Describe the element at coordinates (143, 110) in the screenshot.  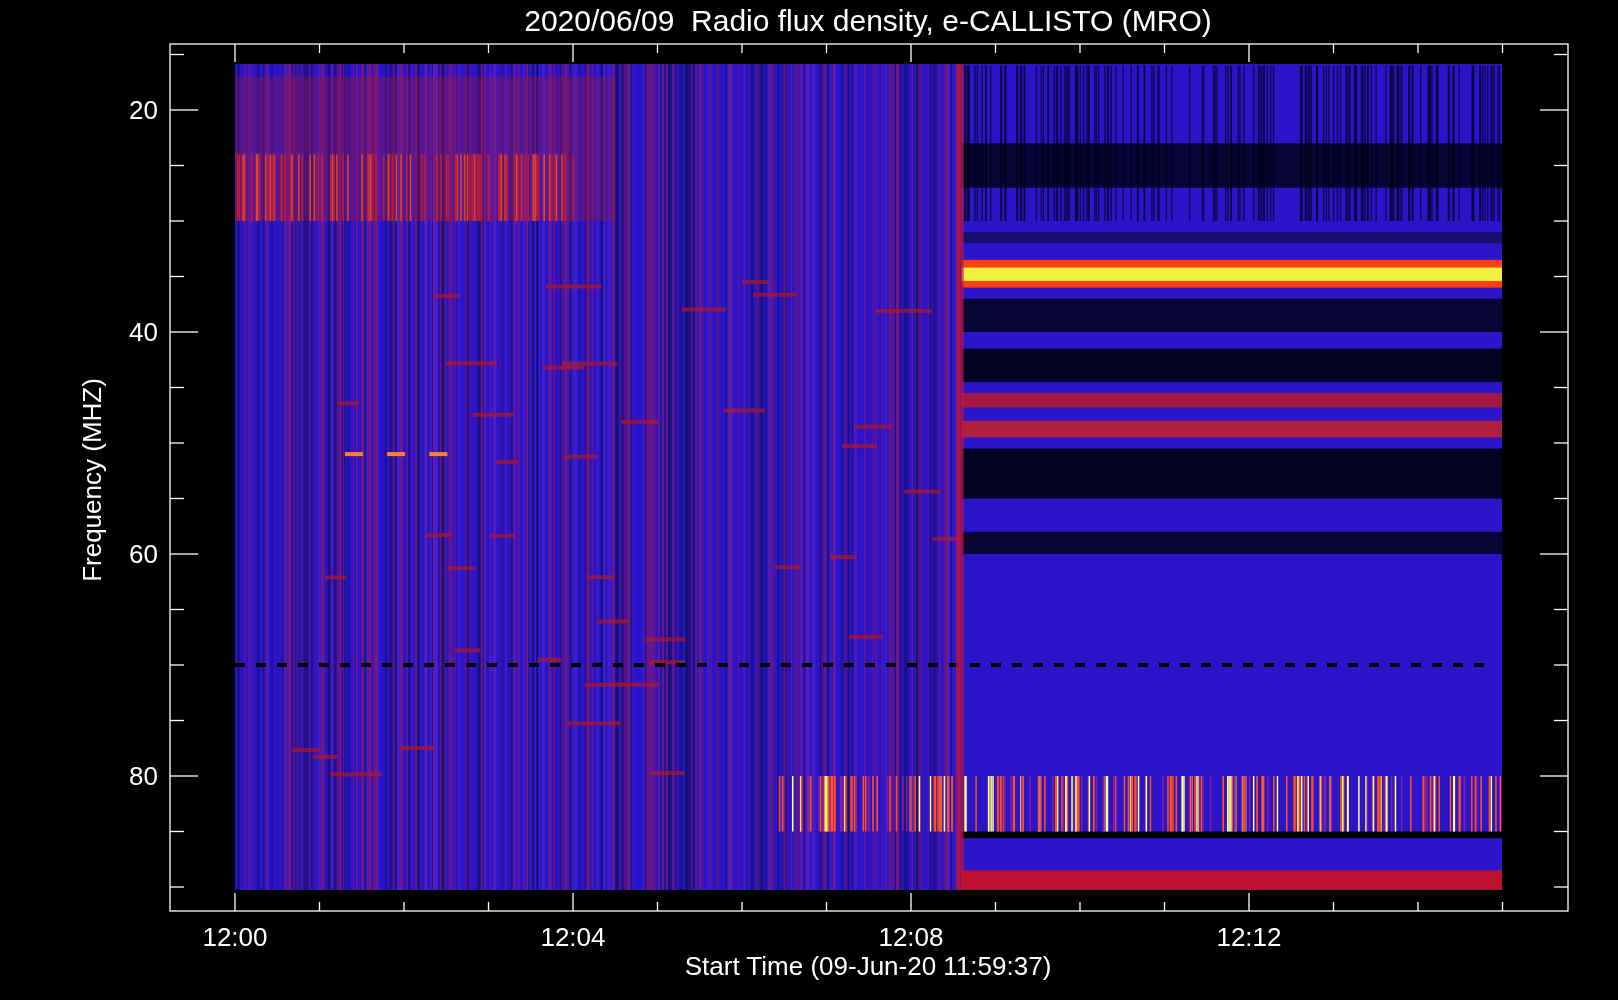
I see `y-tick-label: 20` at that location.